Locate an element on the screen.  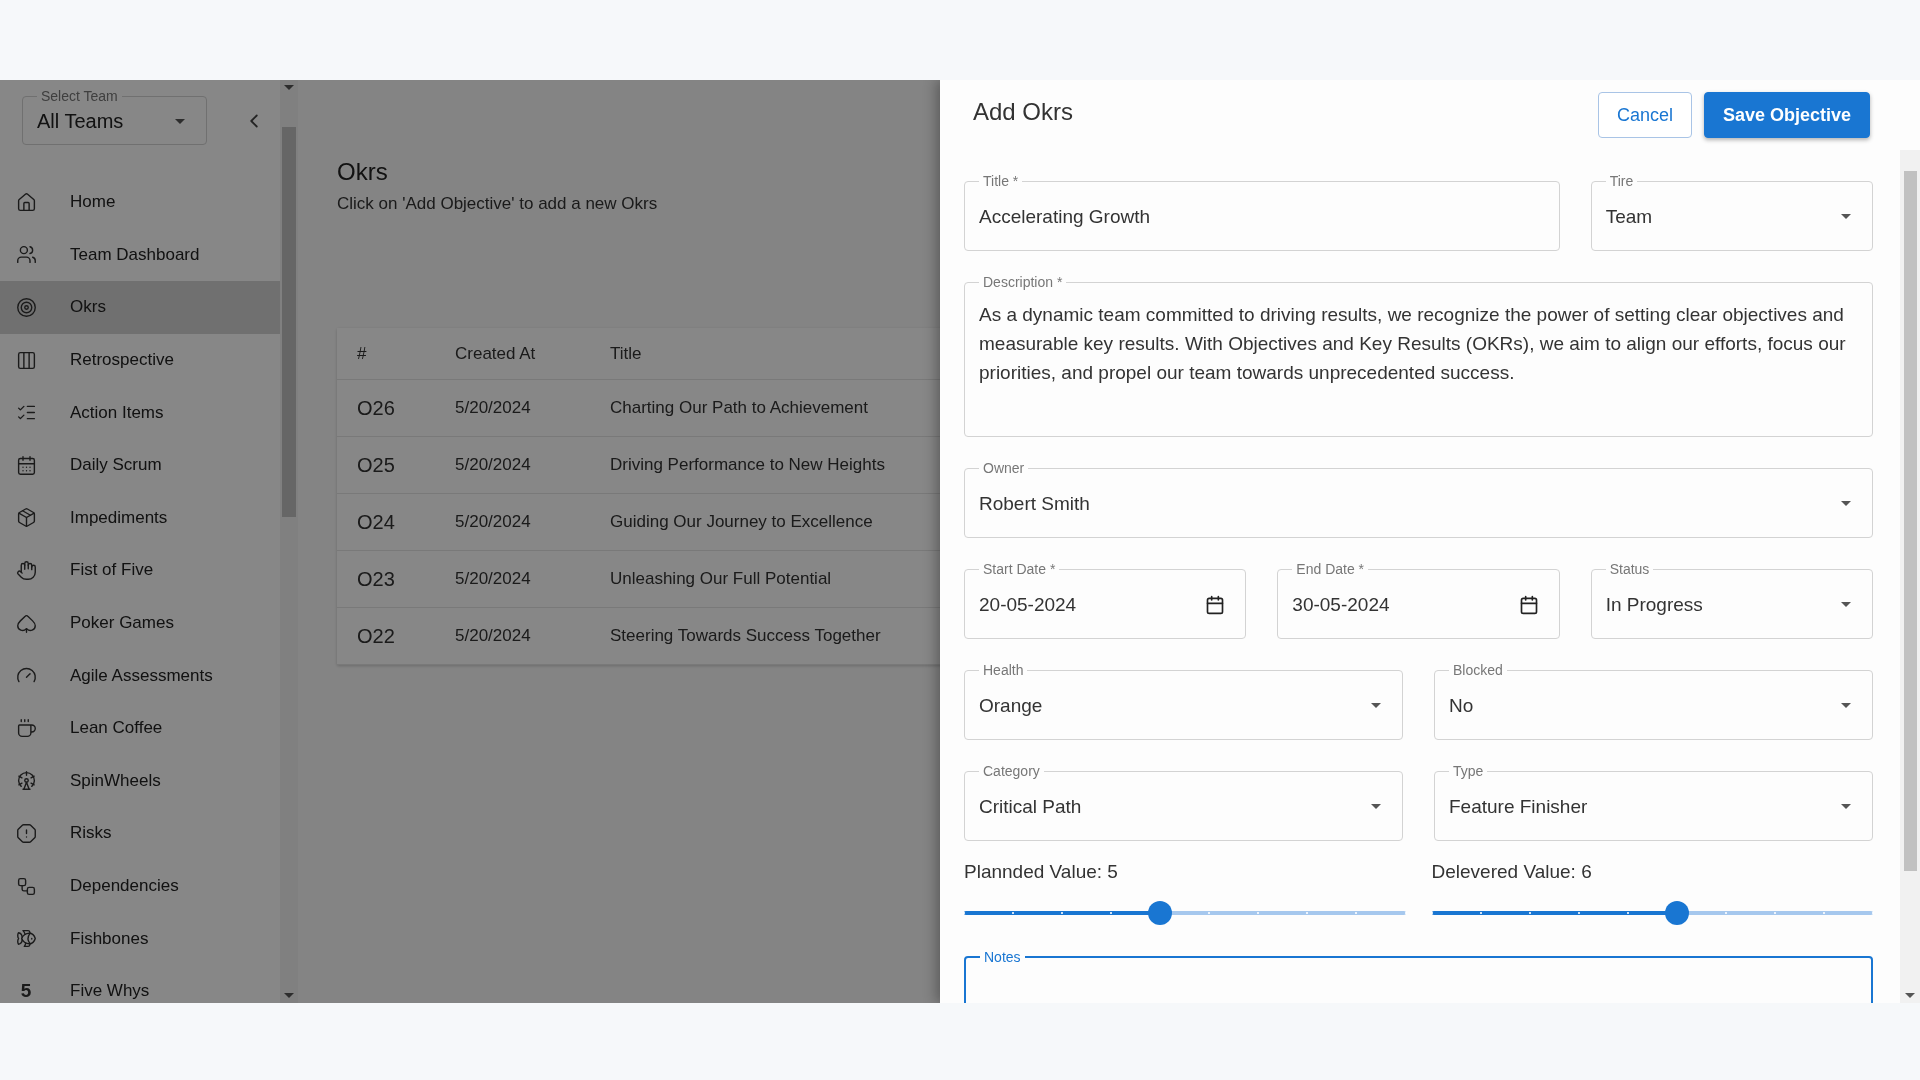
field-value: Team is located at coordinates (1629, 217).